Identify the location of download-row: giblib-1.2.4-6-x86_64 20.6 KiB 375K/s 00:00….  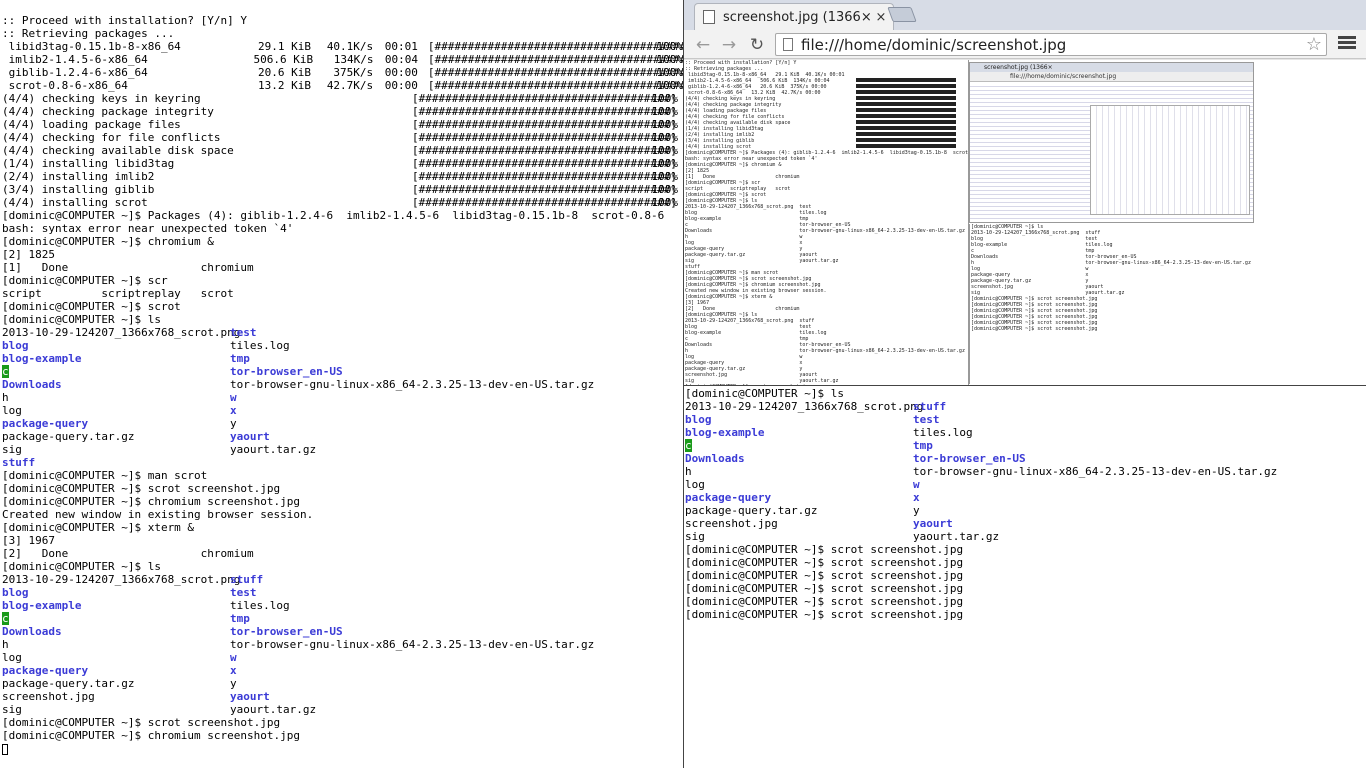
(342, 72).